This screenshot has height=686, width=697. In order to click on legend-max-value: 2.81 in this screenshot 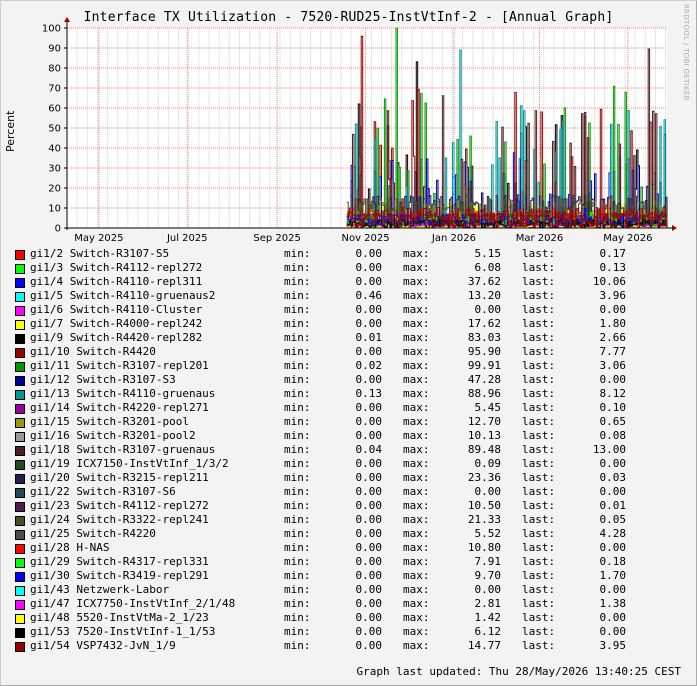, I will do `click(488, 603)`.